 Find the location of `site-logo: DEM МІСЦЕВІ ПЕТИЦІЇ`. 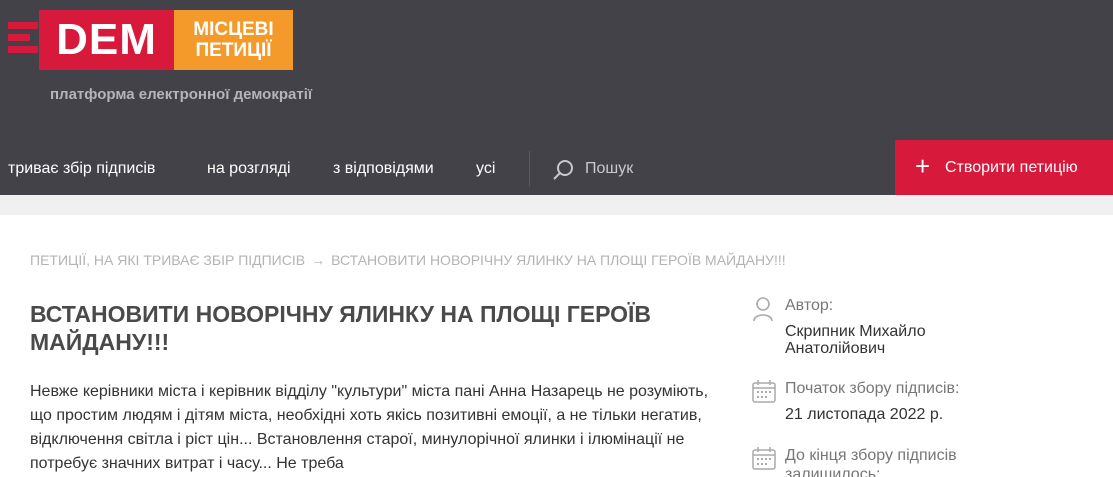

site-logo: DEM МІСЦЕВІ ПЕТИЦІЇ is located at coordinates (153, 40).